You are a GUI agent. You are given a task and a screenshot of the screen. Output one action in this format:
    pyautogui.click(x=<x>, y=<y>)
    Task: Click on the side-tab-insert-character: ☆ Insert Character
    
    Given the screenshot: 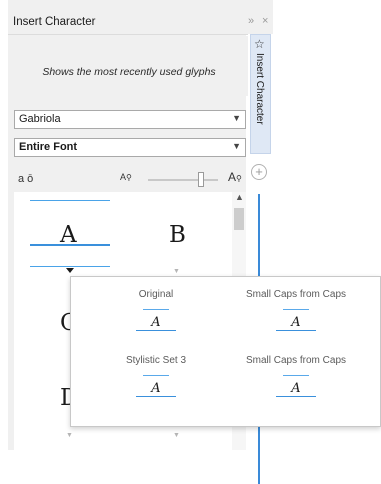 What is the action you would take?
    pyautogui.click(x=260, y=94)
    